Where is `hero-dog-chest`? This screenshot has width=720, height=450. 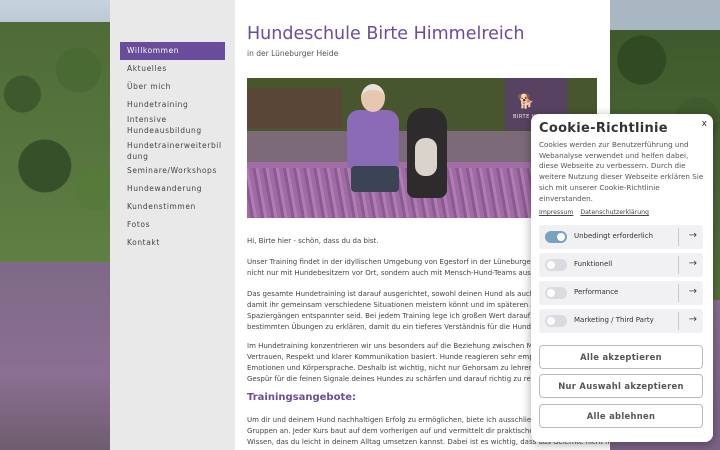 hero-dog-chest is located at coordinates (426, 157).